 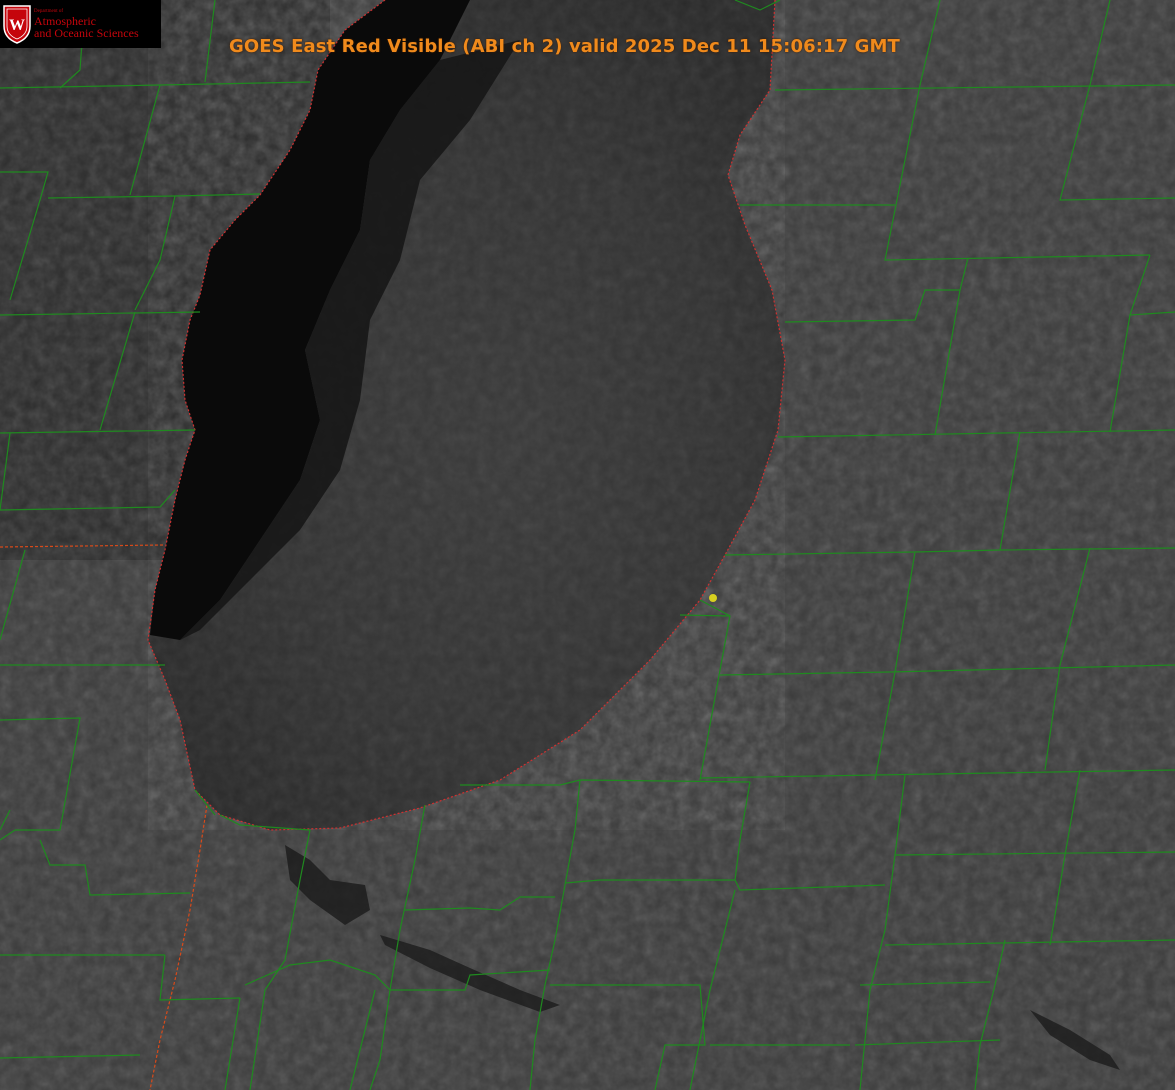 I want to click on logo-name-line2: and Oceanic Sciences, so click(x=86, y=33).